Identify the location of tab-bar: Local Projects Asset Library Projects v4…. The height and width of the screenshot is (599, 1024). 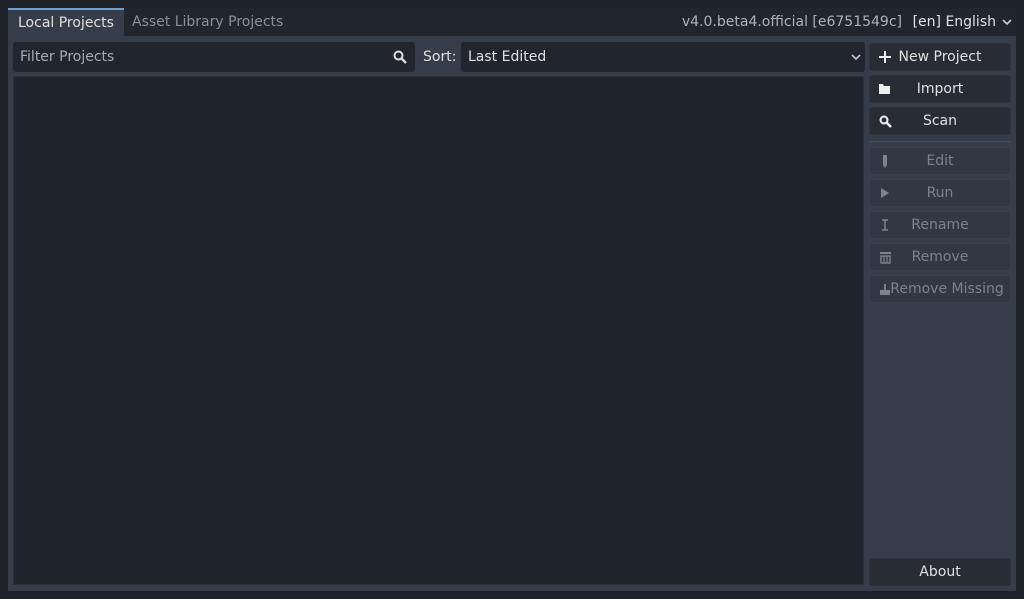
(512, 22).